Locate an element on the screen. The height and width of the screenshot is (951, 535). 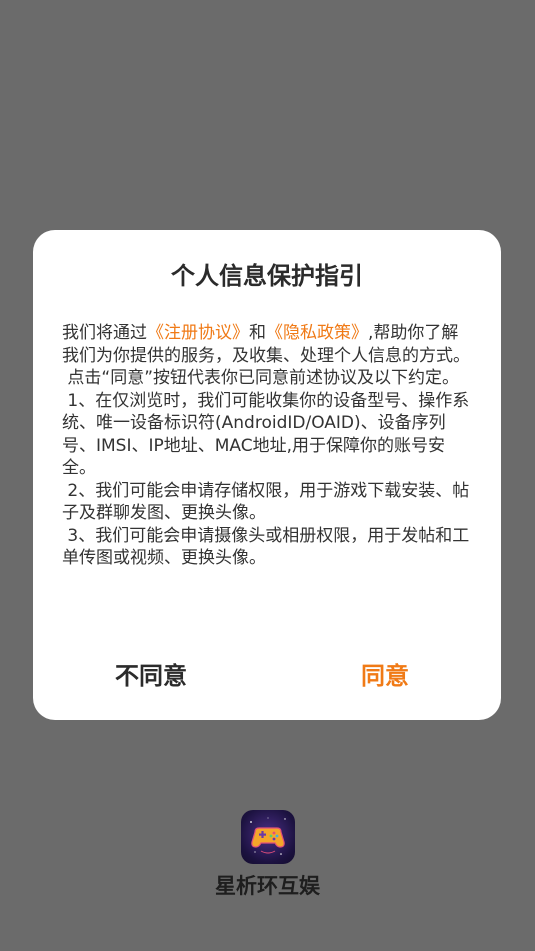
register-agreement-link: 《注册协议》 is located at coordinates (198, 333).